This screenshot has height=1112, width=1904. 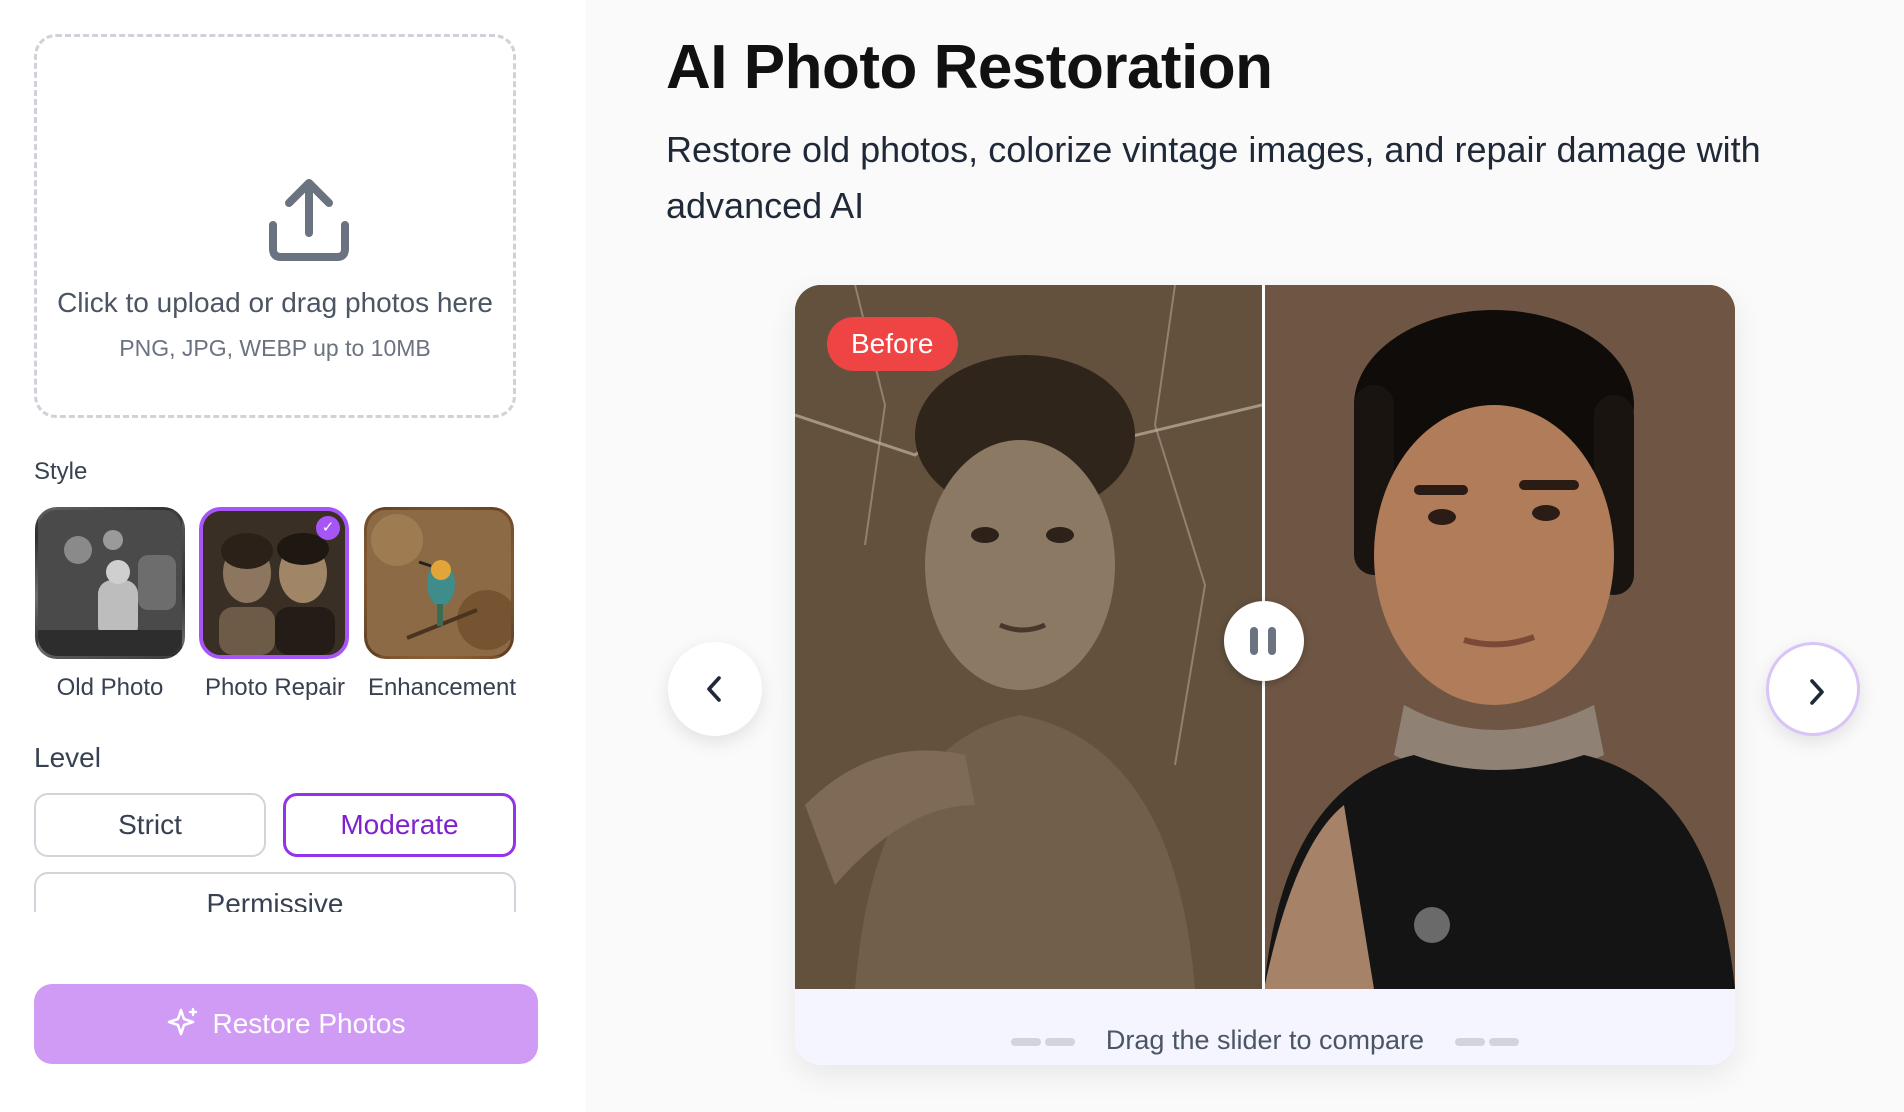 I want to click on style-label: Style, so click(x=61, y=471).